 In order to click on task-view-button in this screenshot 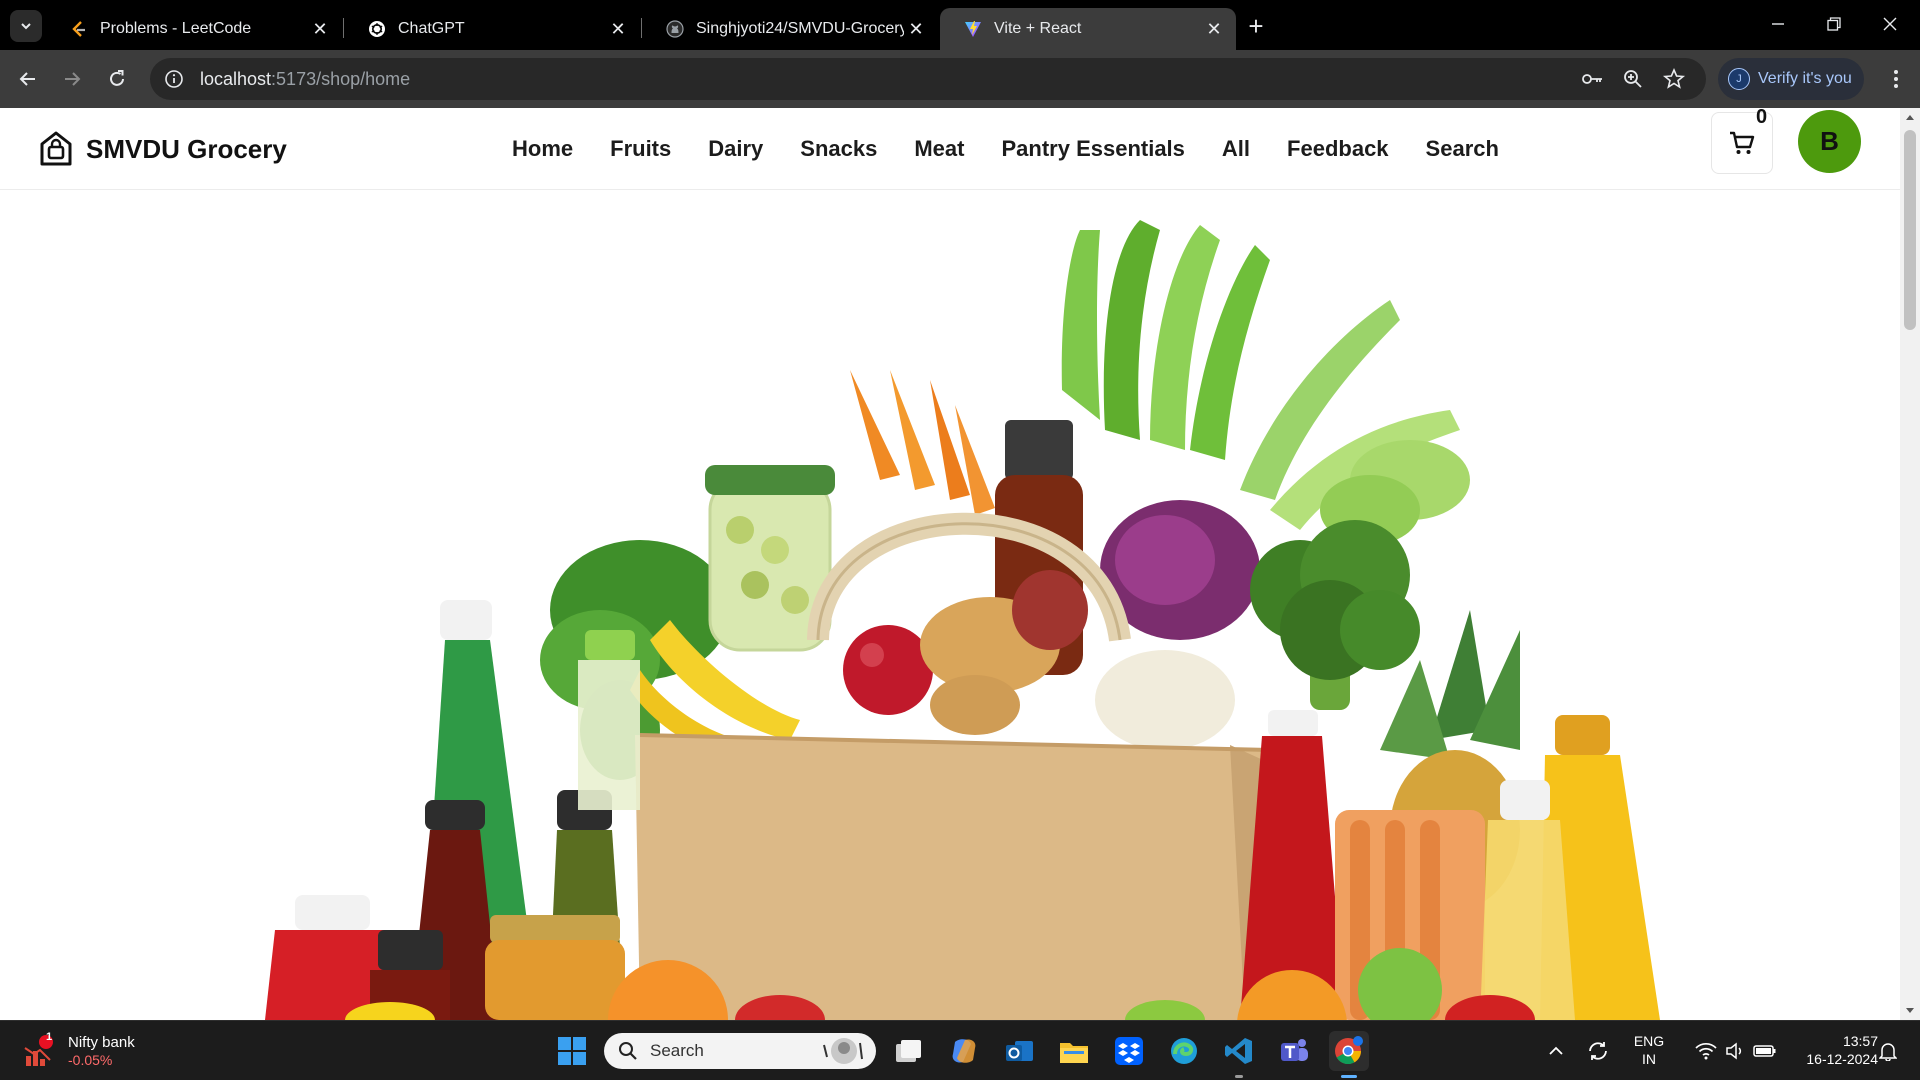, I will do `click(908, 1051)`.